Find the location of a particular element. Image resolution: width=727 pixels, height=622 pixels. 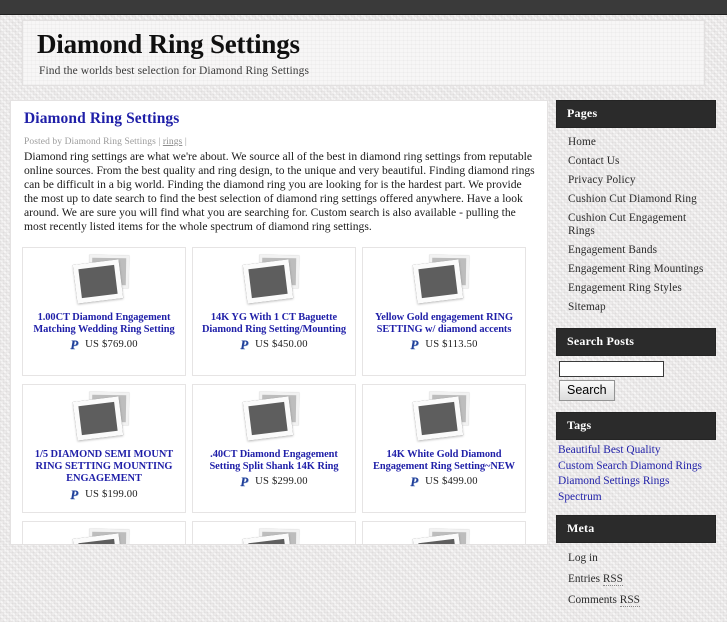

widget-tags-heading: Tags is located at coordinates (636, 426).